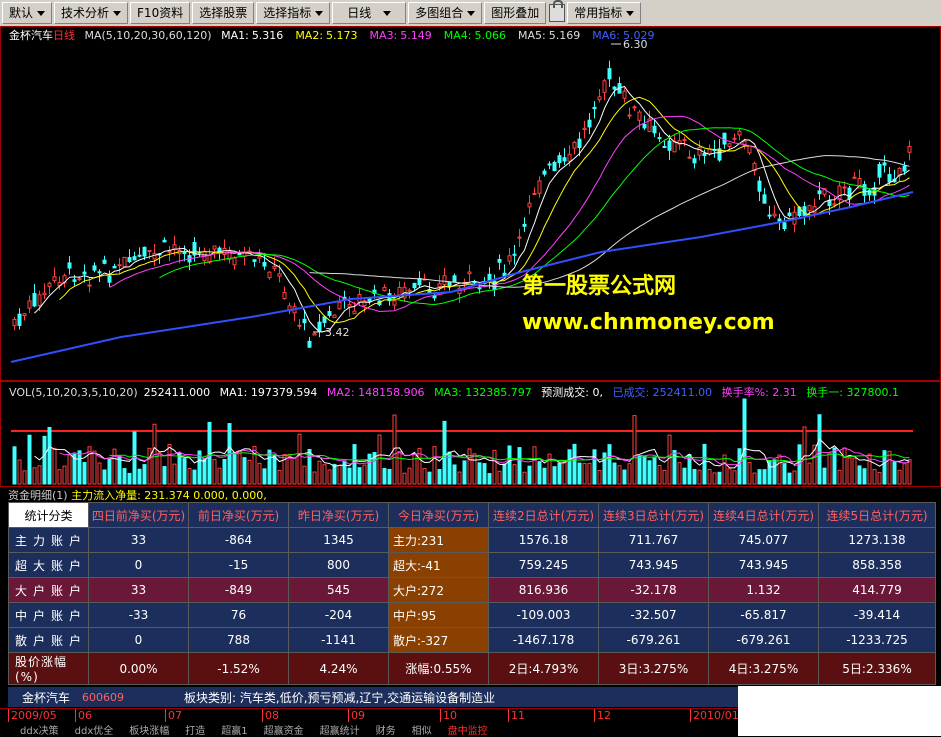 The height and width of the screenshot is (737, 941). Describe the element at coordinates (340, 729) in the screenshot. I see `bottom-tab: 超赢统计` at that location.